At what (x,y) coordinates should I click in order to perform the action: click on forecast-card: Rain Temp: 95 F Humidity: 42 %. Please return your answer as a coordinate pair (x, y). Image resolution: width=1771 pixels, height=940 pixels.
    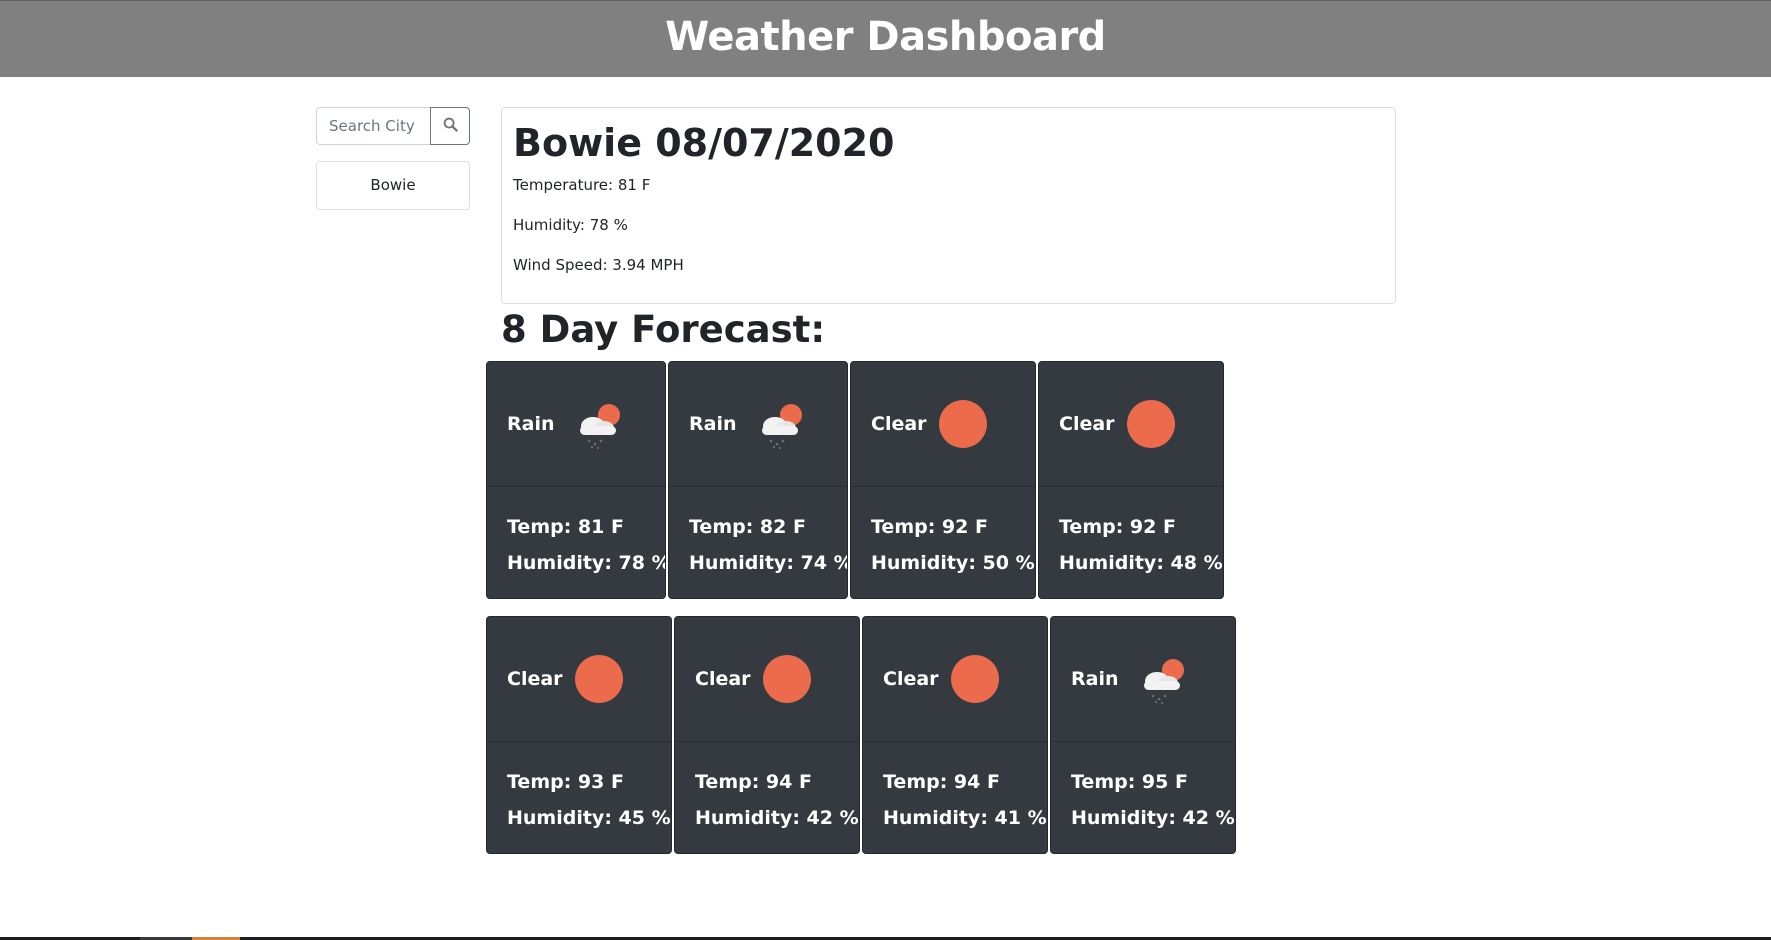
    Looking at the image, I should click on (1143, 735).